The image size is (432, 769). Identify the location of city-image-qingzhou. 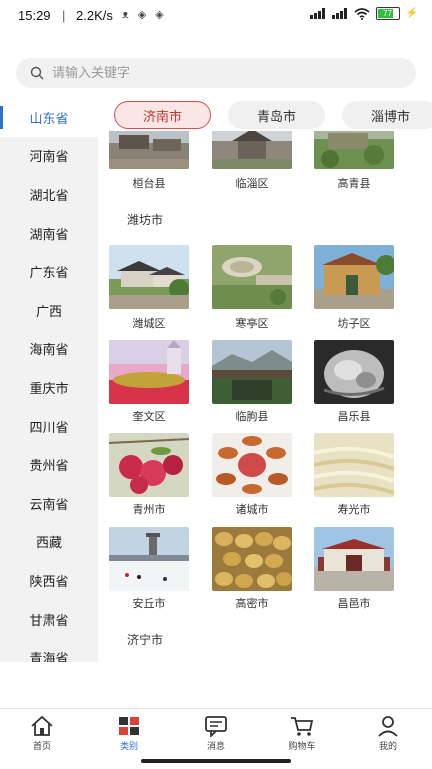
(149, 465).